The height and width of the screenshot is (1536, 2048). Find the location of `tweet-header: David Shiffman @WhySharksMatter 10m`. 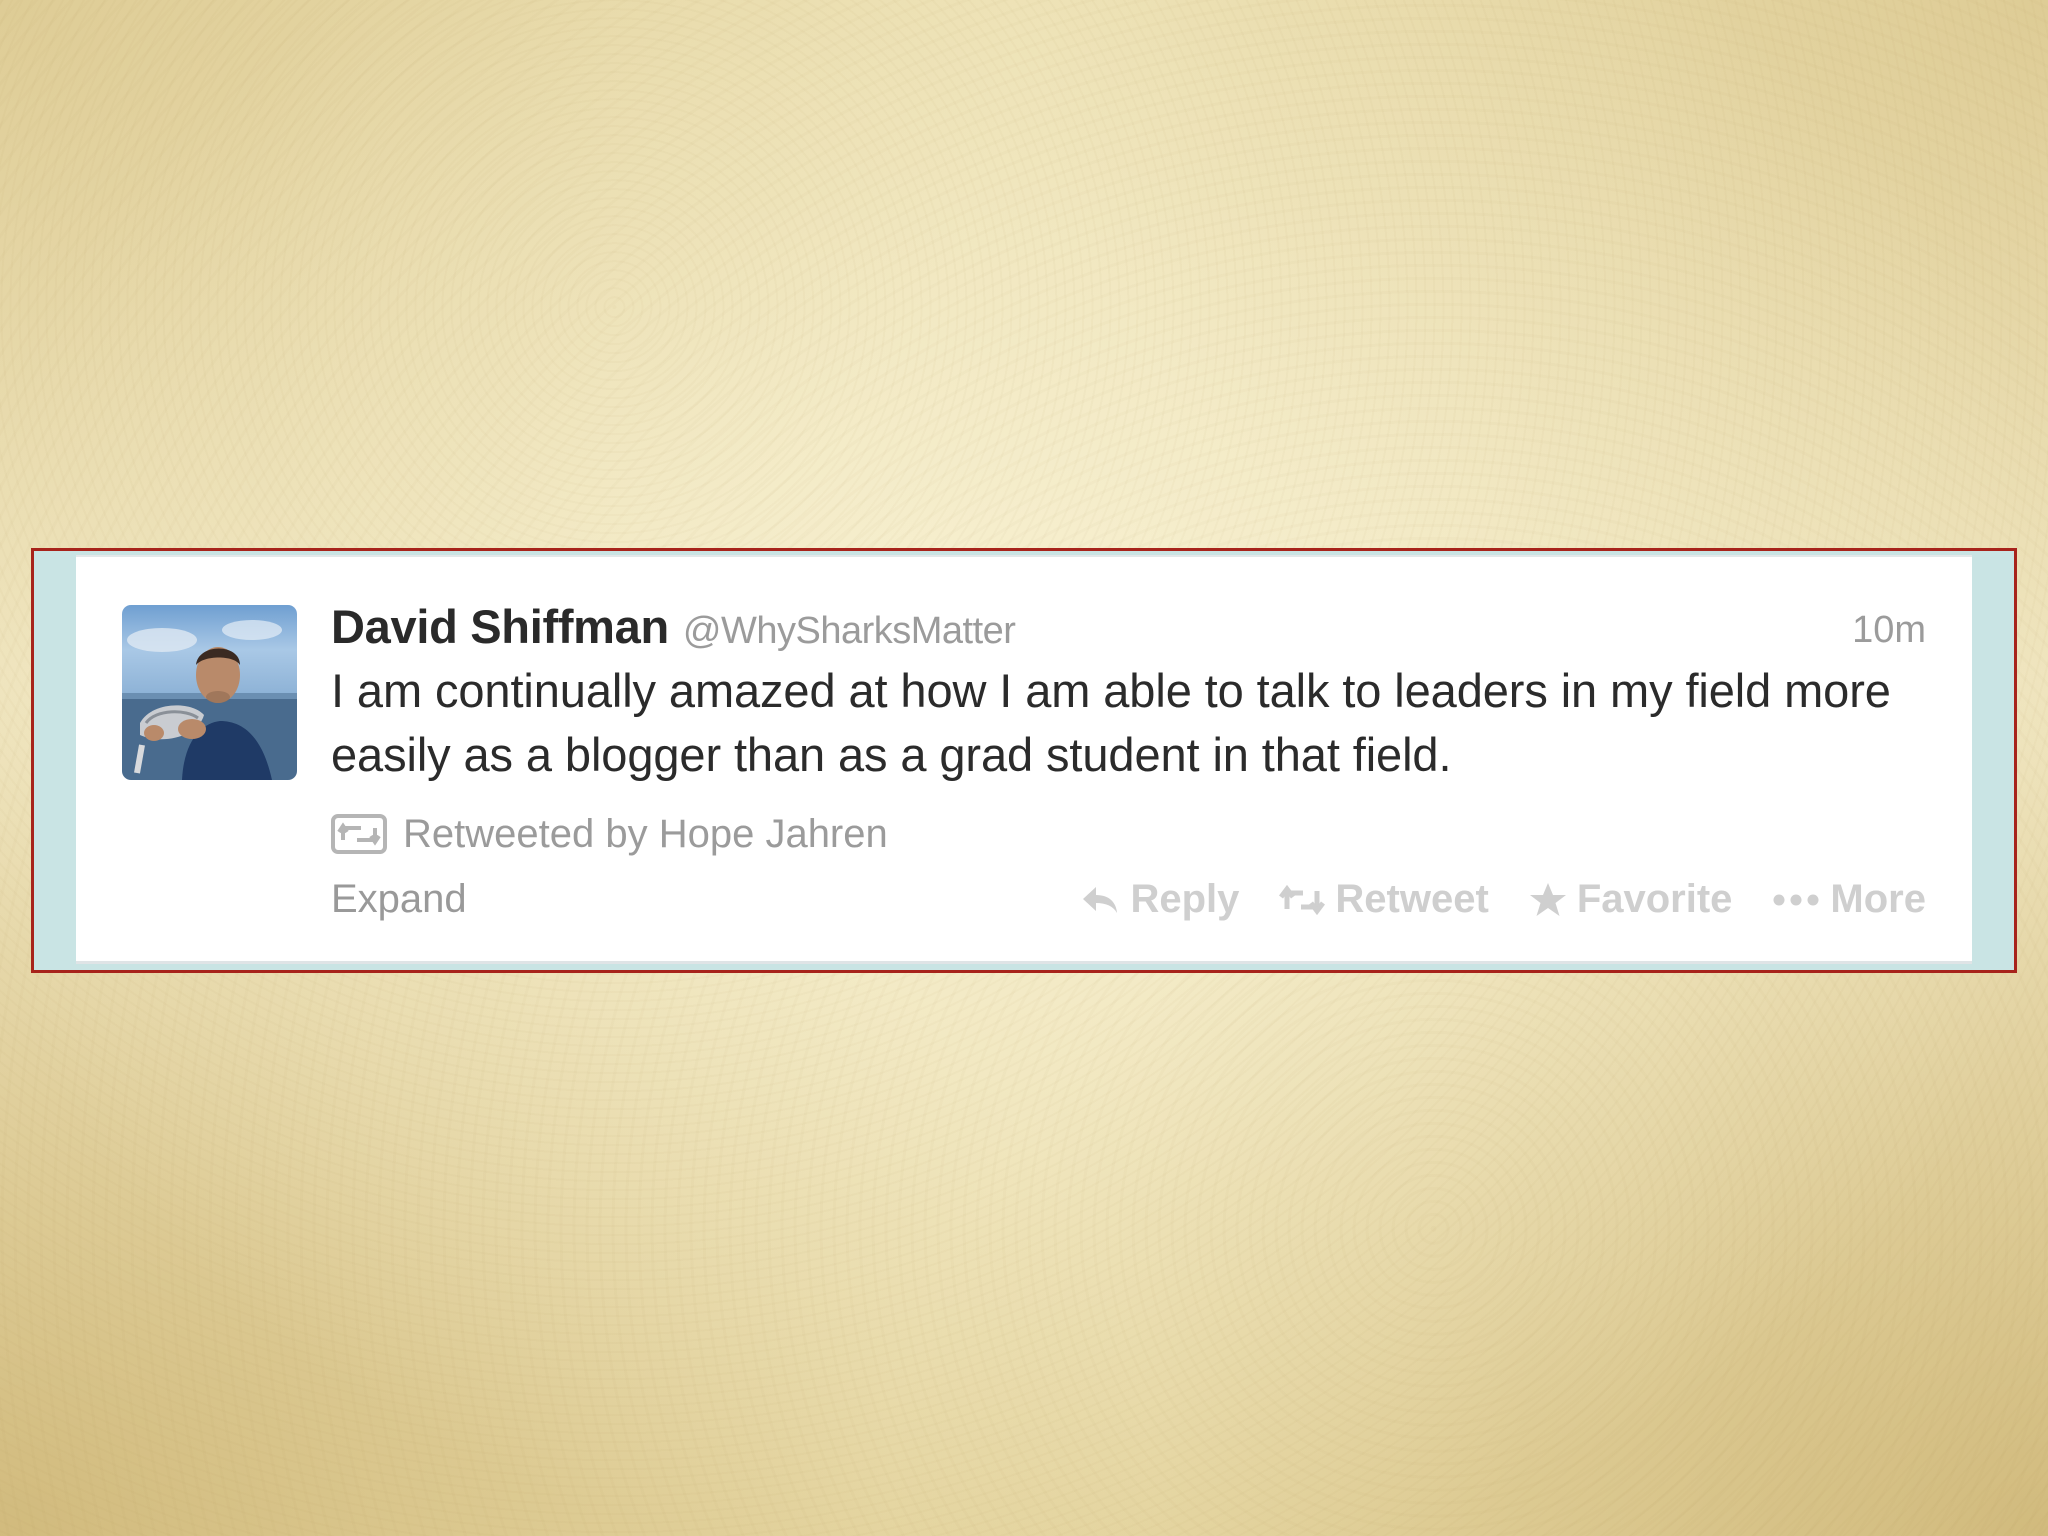

tweet-header: David Shiffman @WhySharksMatter 10m is located at coordinates (1128, 629).